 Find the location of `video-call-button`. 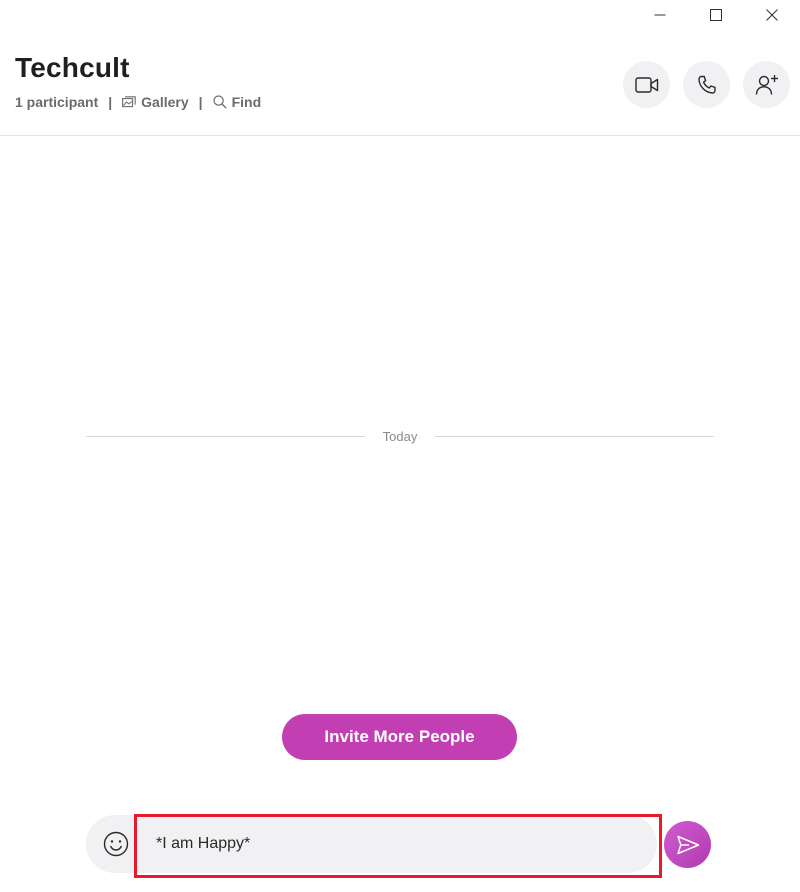

video-call-button is located at coordinates (646, 84).